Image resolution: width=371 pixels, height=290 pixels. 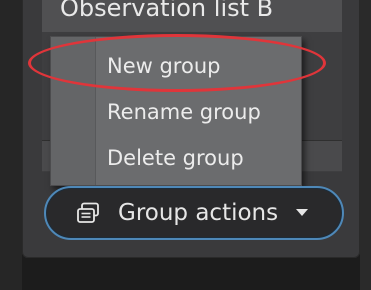 What do you see at coordinates (198, 112) in the screenshot?
I see `menu-item-rename-group: Rename group` at bounding box center [198, 112].